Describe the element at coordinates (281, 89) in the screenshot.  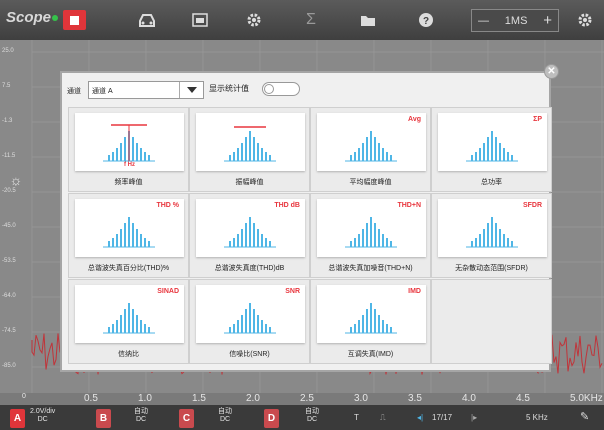
I see `show-stats-toggle` at that location.